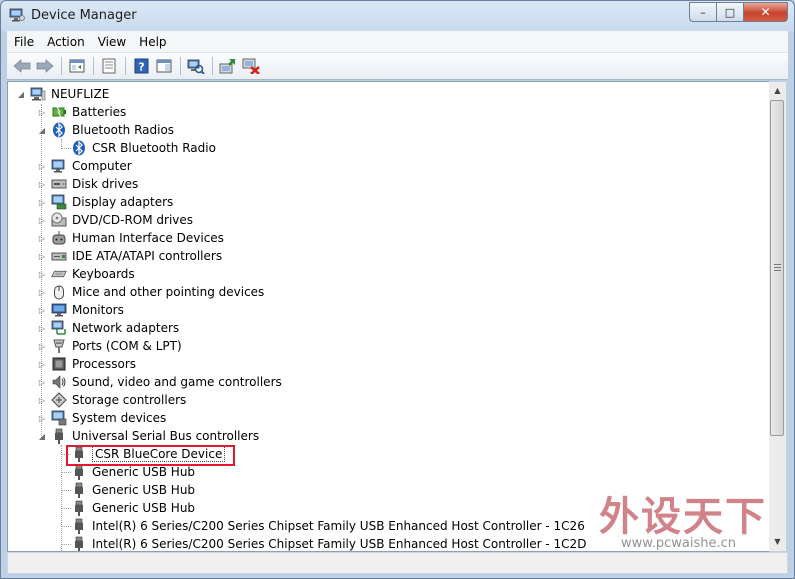 This screenshot has height=579, width=795. What do you see at coordinates (168, 292) in the screenshot?
I see `tree-item-label: Mice and other pointing devices` at bounding box center [168, 292].